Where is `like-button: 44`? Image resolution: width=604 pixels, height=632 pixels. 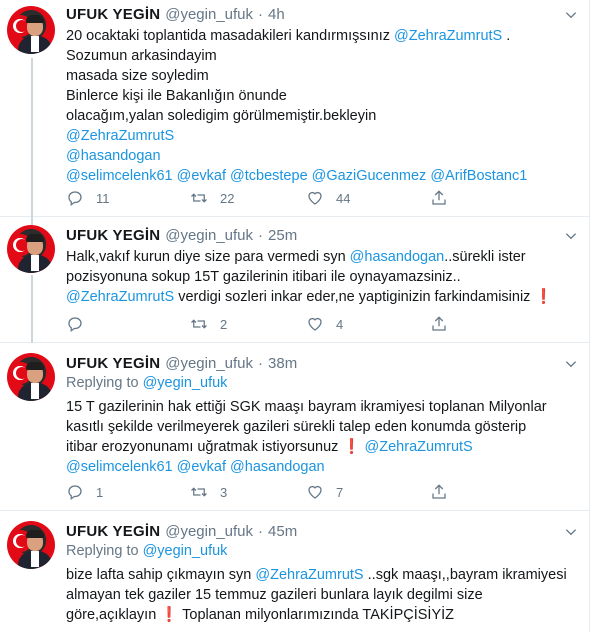
like-button: 44 is located at coordinates (328, 198).